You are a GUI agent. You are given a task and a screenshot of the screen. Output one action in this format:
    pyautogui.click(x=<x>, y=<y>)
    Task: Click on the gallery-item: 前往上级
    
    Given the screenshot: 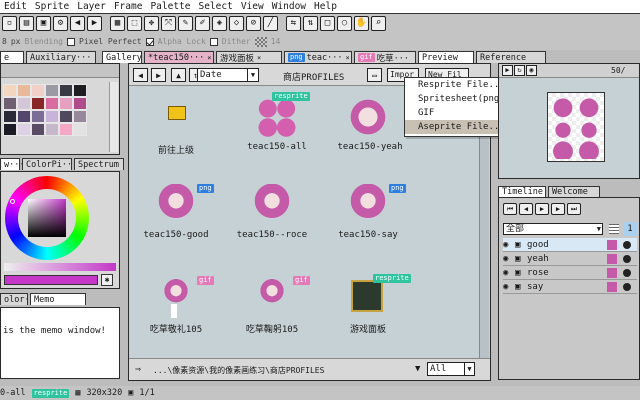 What is the action you would take?
    pyautogui.click(x=176, y=126)
    